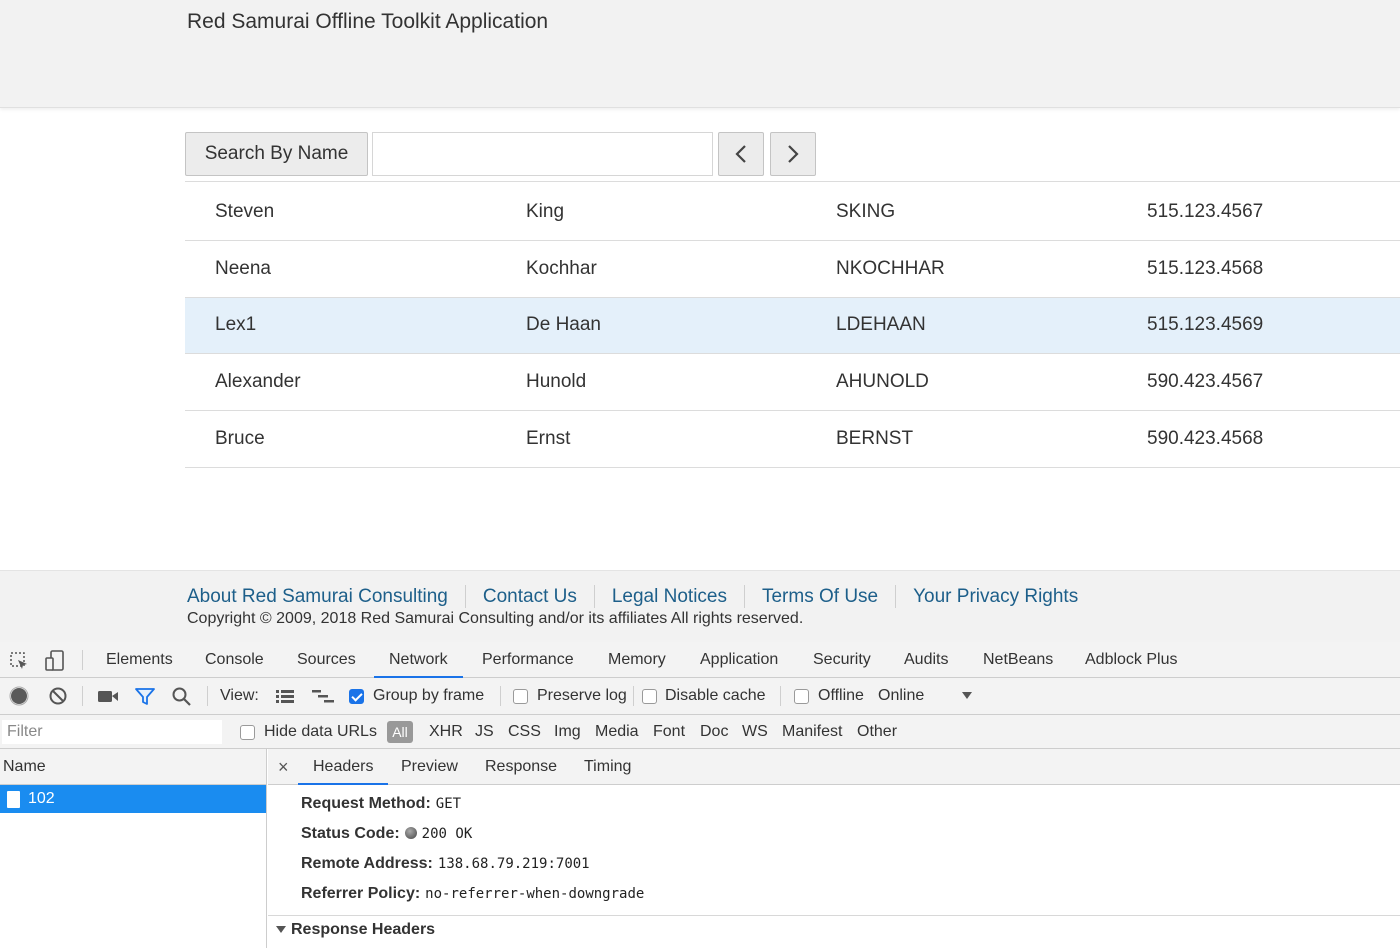 The width and height of the screenshot is (1400, 948). What do you see at coordinates (1131, 660) in the screenshot?
I see `tab-adblock-plus: Adblock Plus` at bounding box center [1131, 660].